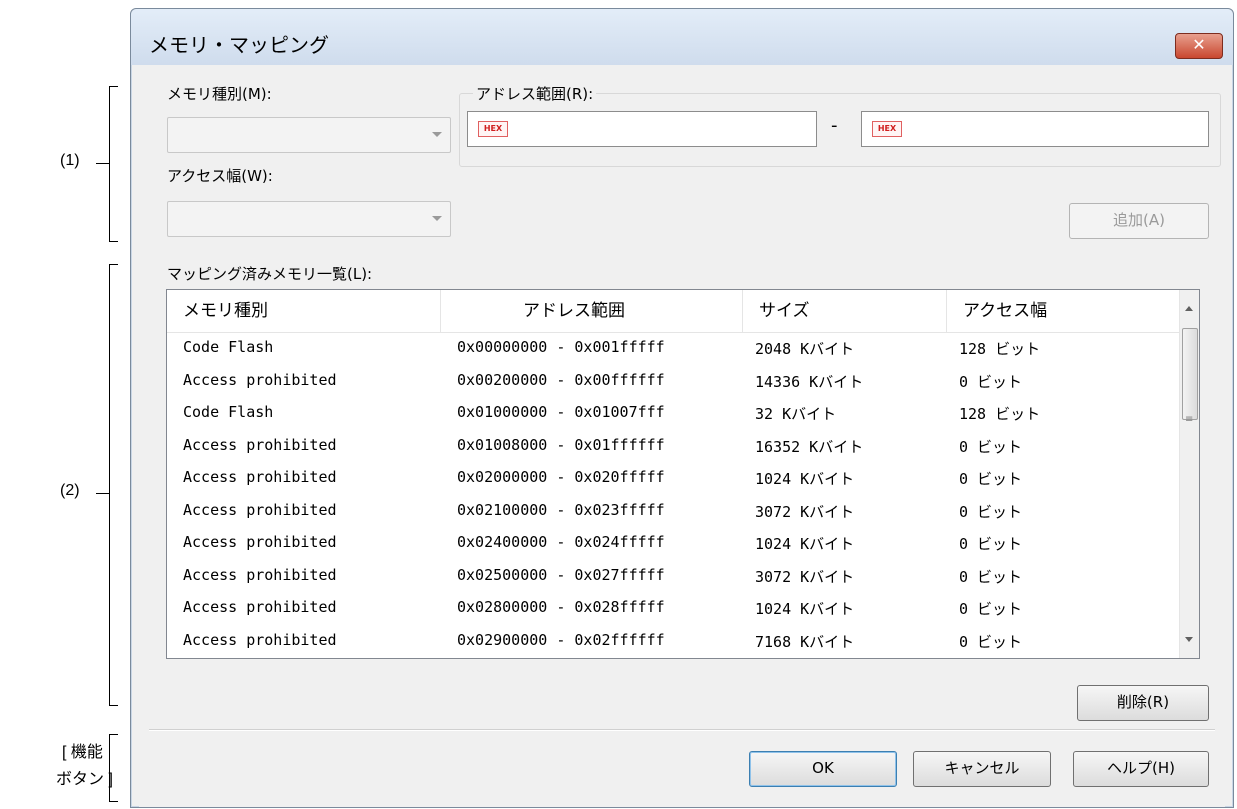 Image resolution: width=1237 pixels, height=809 pixels. I want to click on column-header-address-range: アドレス範囲, so click(592, 311).